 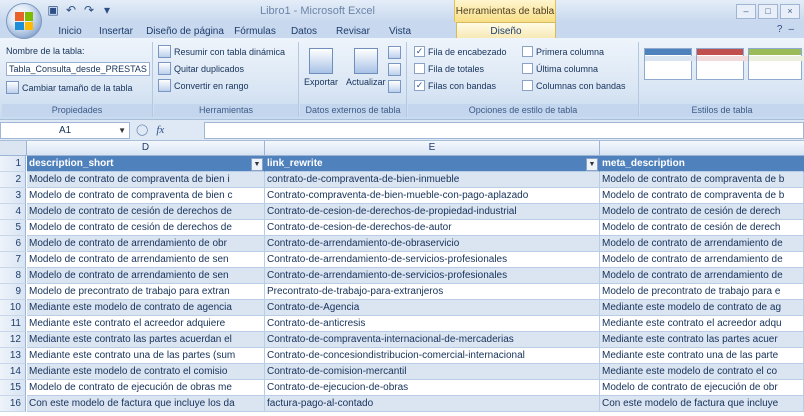 What do you see at coordinates (768, 11) in the screenshot?
I see `maximize-button: □` at bounding box center [768, 11].